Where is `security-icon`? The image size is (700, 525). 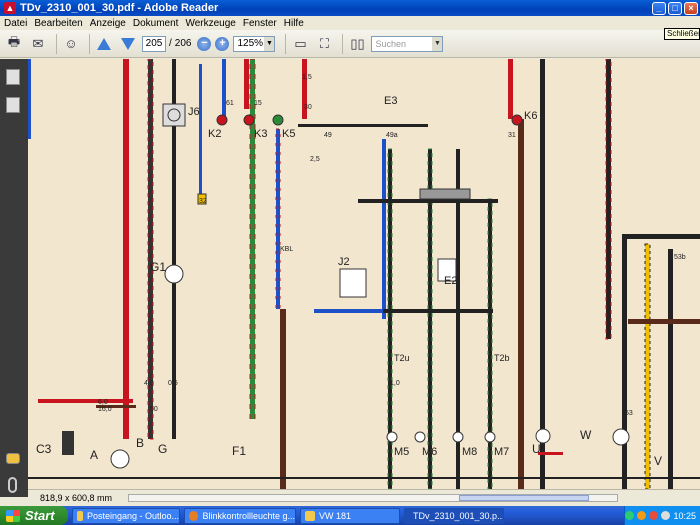
security-icon is located at coordinates (654, 515).